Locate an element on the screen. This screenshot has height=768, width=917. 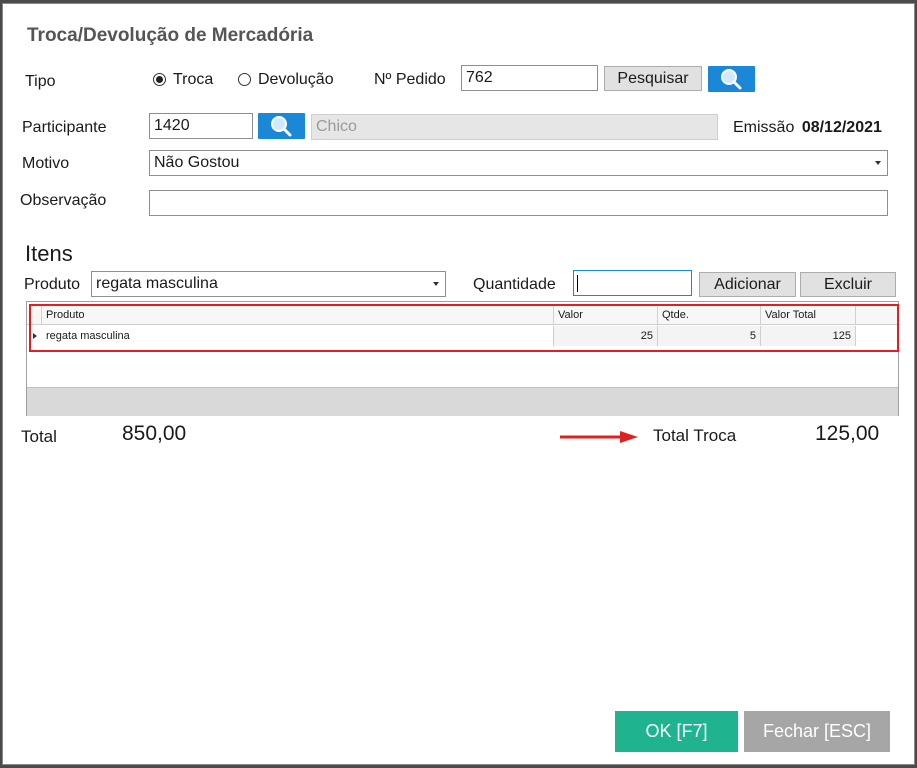
total-value: 850,00 is located at coordinates (154, 433).